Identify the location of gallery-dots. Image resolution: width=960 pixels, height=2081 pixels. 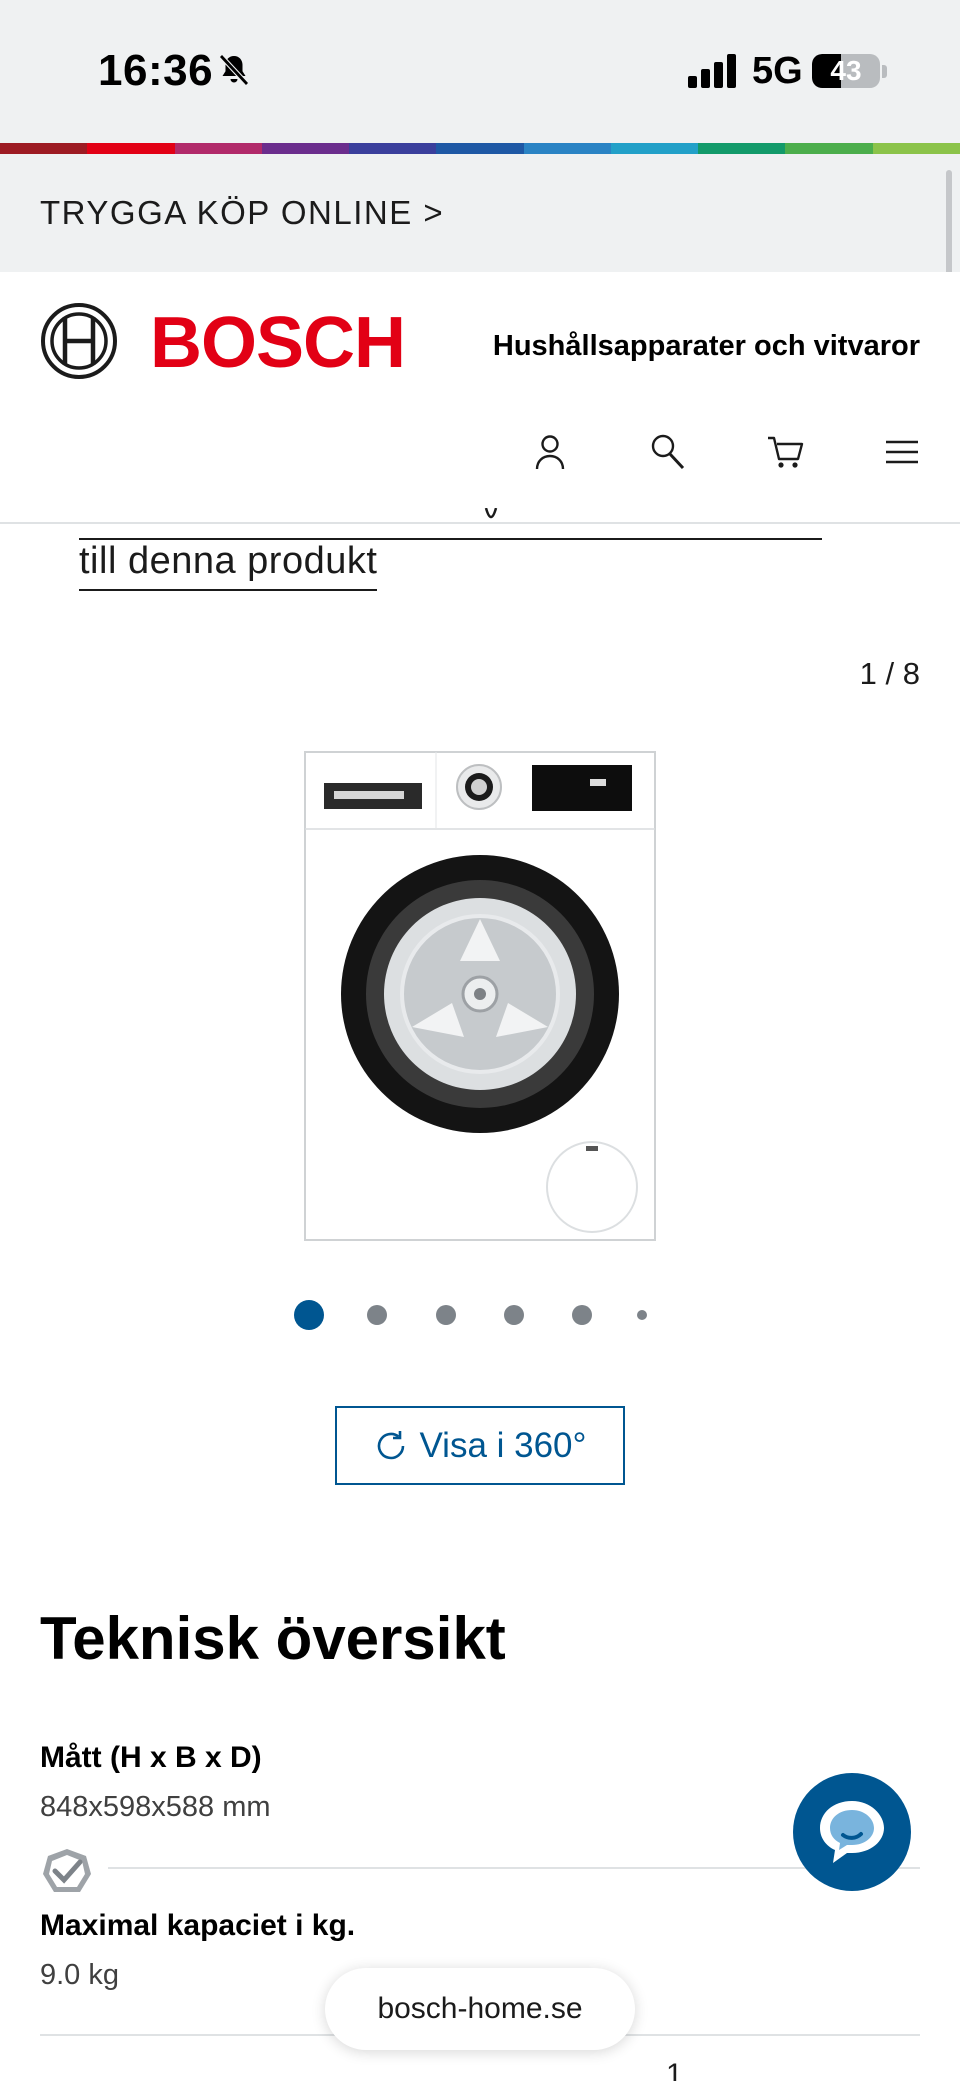
(480, 1315).